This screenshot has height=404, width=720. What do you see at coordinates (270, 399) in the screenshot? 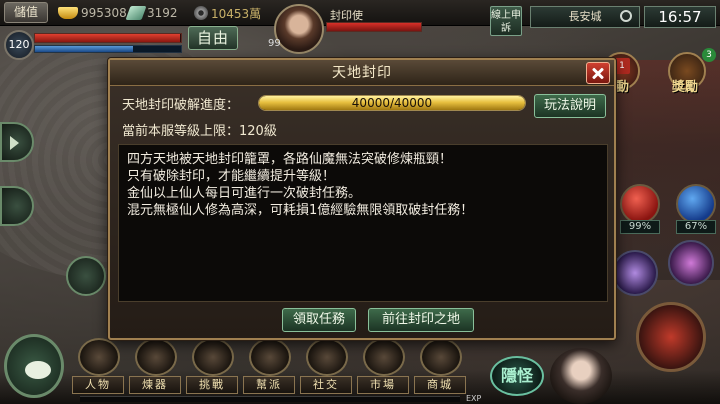
I see `exp-bar` at bounding box center [270, 399].